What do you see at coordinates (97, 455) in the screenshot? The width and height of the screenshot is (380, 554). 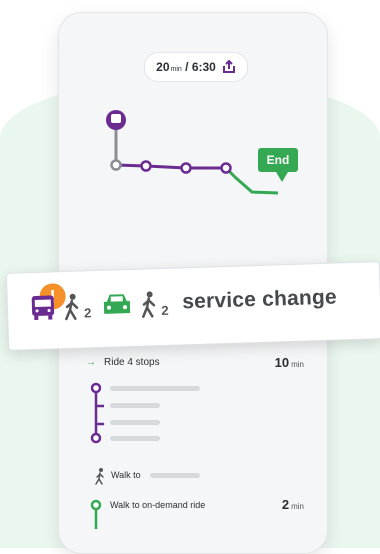 I see `steps-timeline` at bounding box center [97, 455].